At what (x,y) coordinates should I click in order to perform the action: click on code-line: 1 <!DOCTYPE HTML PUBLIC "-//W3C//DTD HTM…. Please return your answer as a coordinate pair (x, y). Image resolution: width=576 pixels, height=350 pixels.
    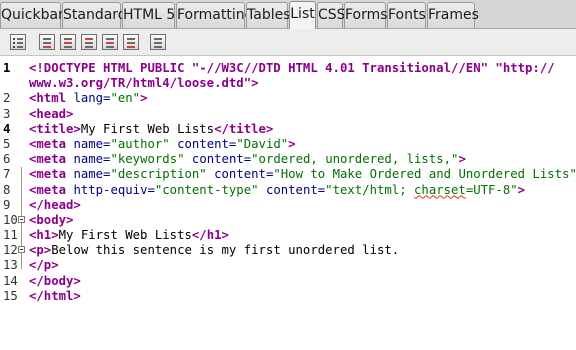
    Looking at the image, I should click on (288, 68).